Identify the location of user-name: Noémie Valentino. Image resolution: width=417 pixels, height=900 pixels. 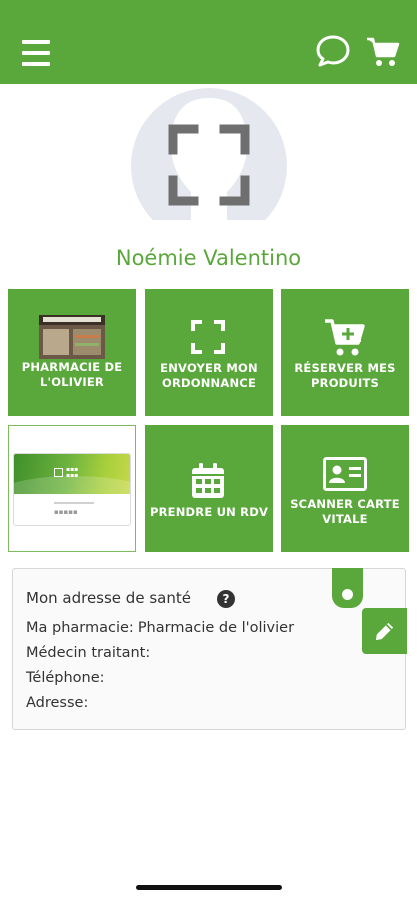
(208, 258).